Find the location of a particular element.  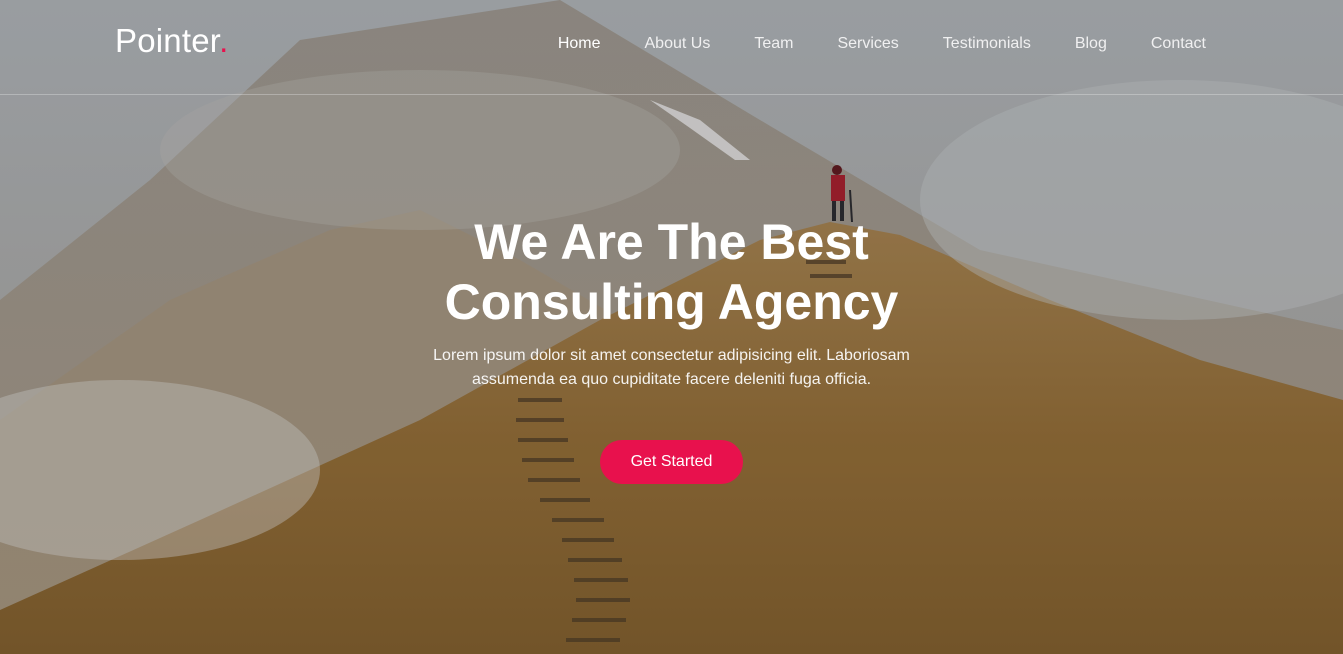

brand-logo: Pointer. is located at coordinates (172, 41).